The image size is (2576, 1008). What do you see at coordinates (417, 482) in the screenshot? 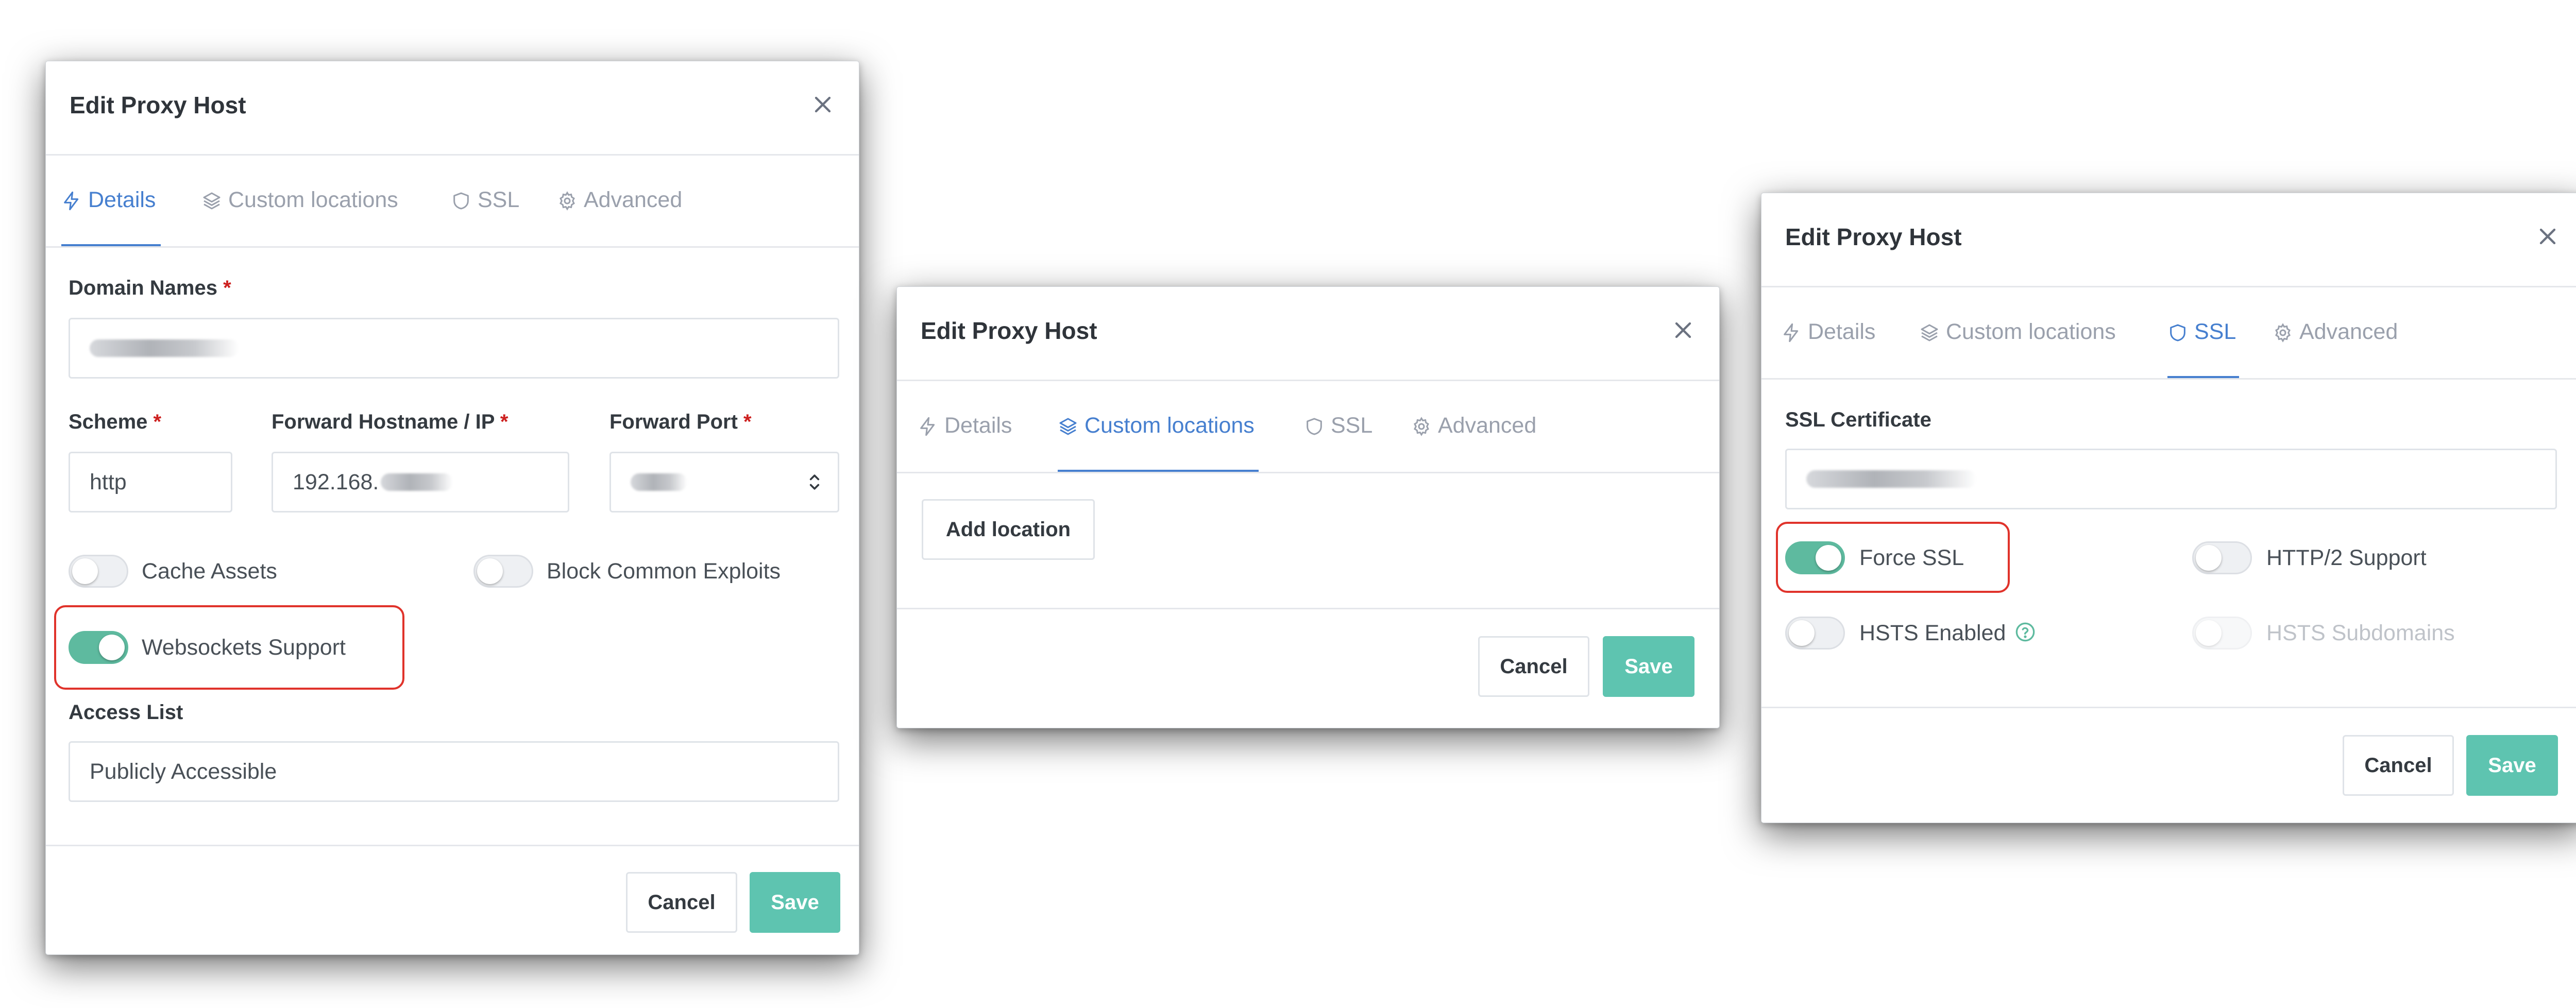
I see `redacted-ip` at bounding box center [417, 482].